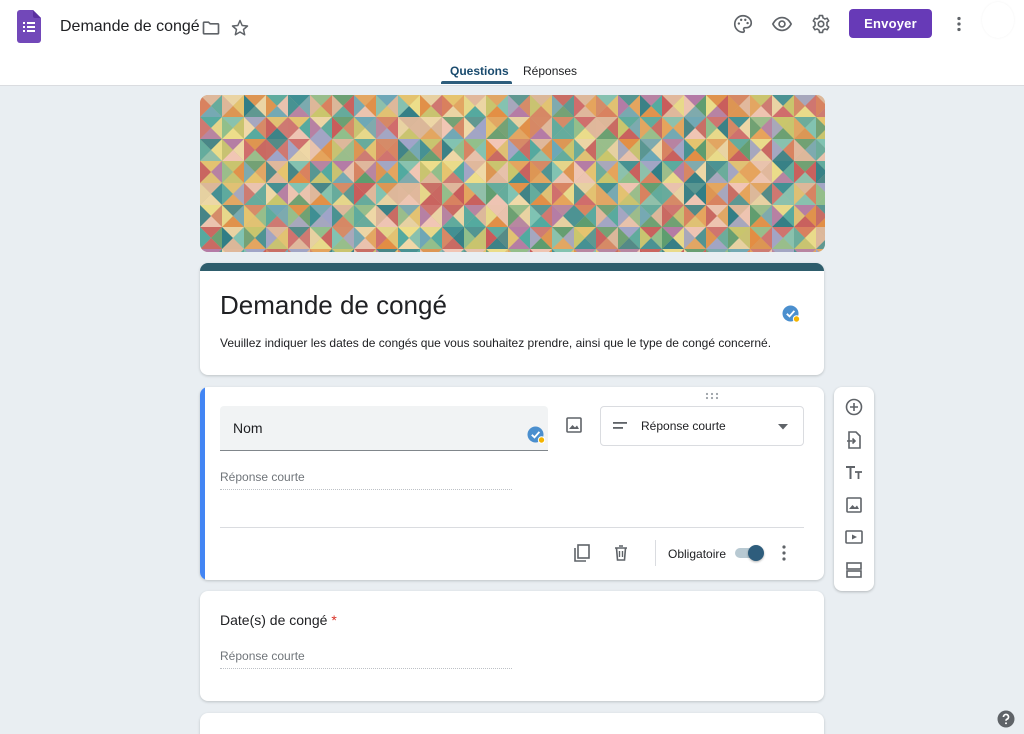 The image size is (1024, 734). What do you see at coordinates (1006, 719) in the screenshot?
I see `help-icon` at bounding box center [1006, 719].